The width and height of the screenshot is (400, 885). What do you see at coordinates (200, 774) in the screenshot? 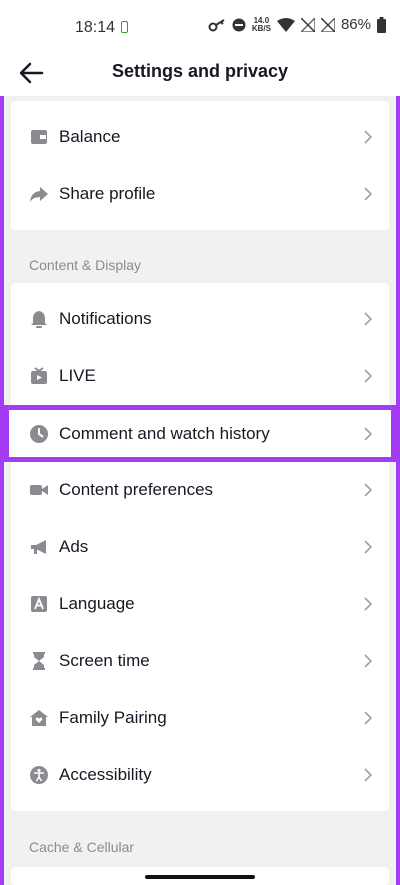
I see `settings-row-accessibility: Accessibility` at bounding box center [200, 774].